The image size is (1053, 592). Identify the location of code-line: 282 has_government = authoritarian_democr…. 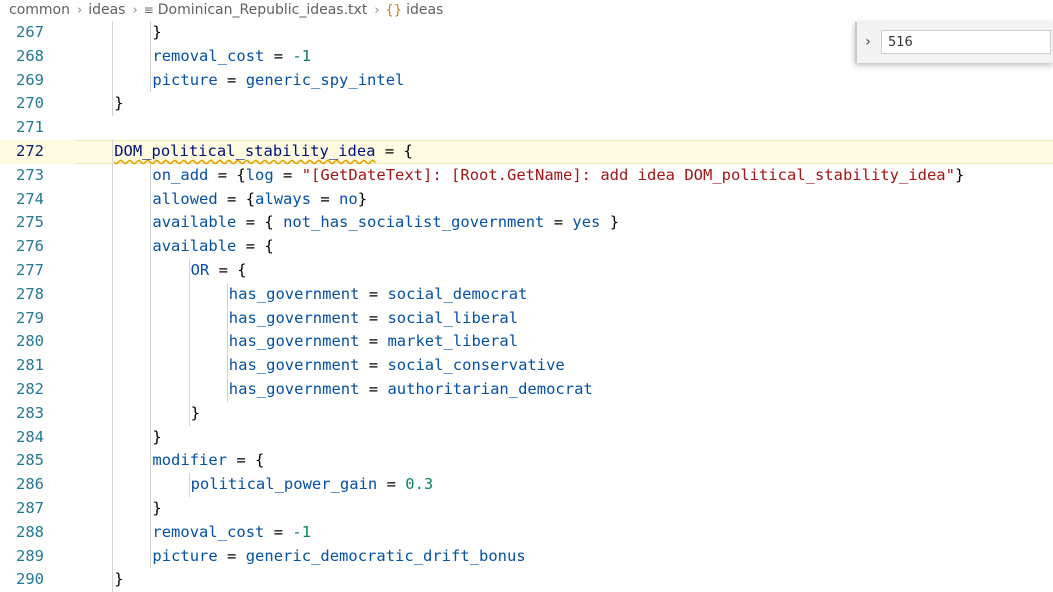
(526, 389).